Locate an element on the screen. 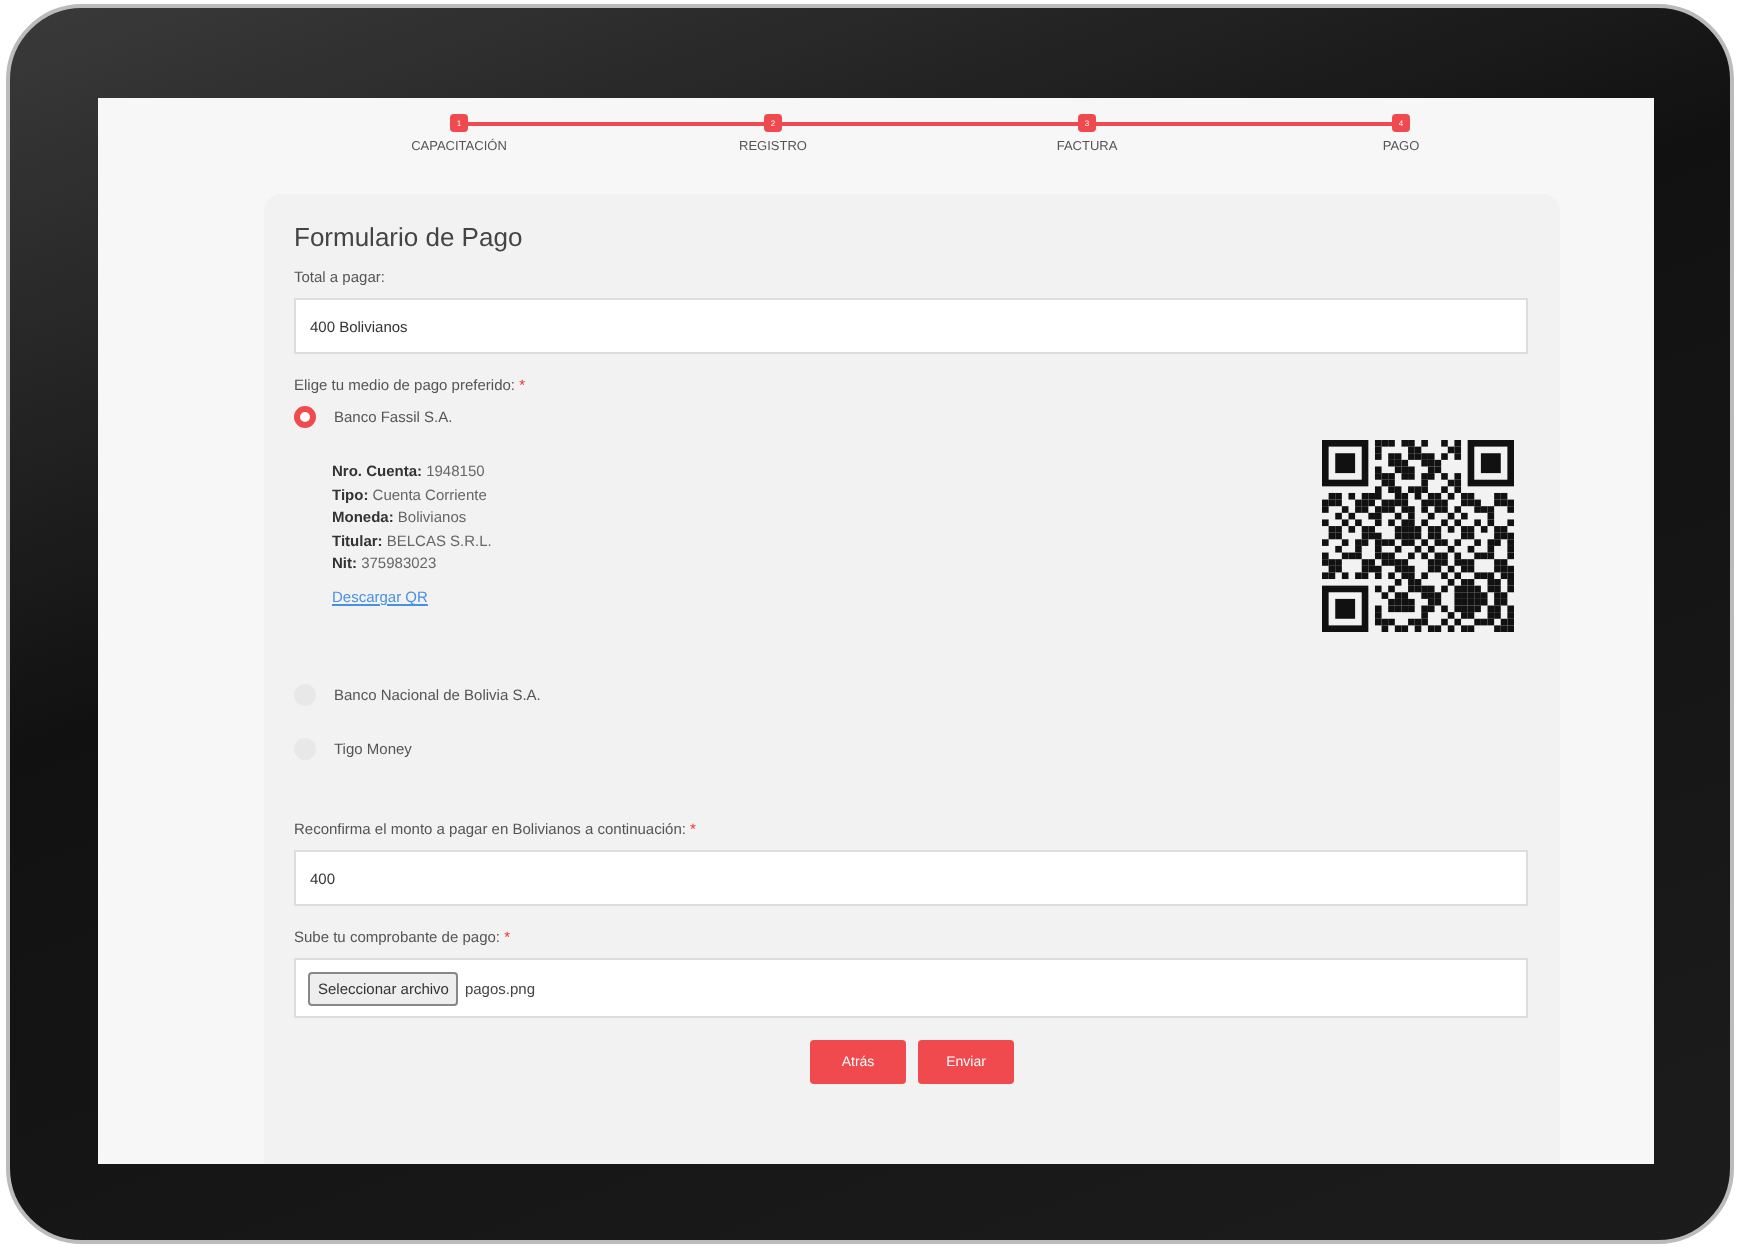 This screenshot has height=1258, width=1740. radio-button is located at coordinates (305, 417).